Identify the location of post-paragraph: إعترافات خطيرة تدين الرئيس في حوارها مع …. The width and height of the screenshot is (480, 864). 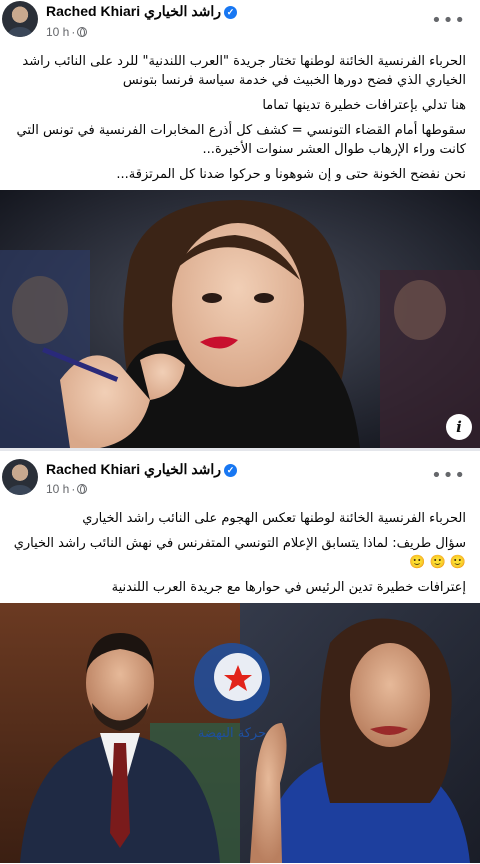
(288, 587).